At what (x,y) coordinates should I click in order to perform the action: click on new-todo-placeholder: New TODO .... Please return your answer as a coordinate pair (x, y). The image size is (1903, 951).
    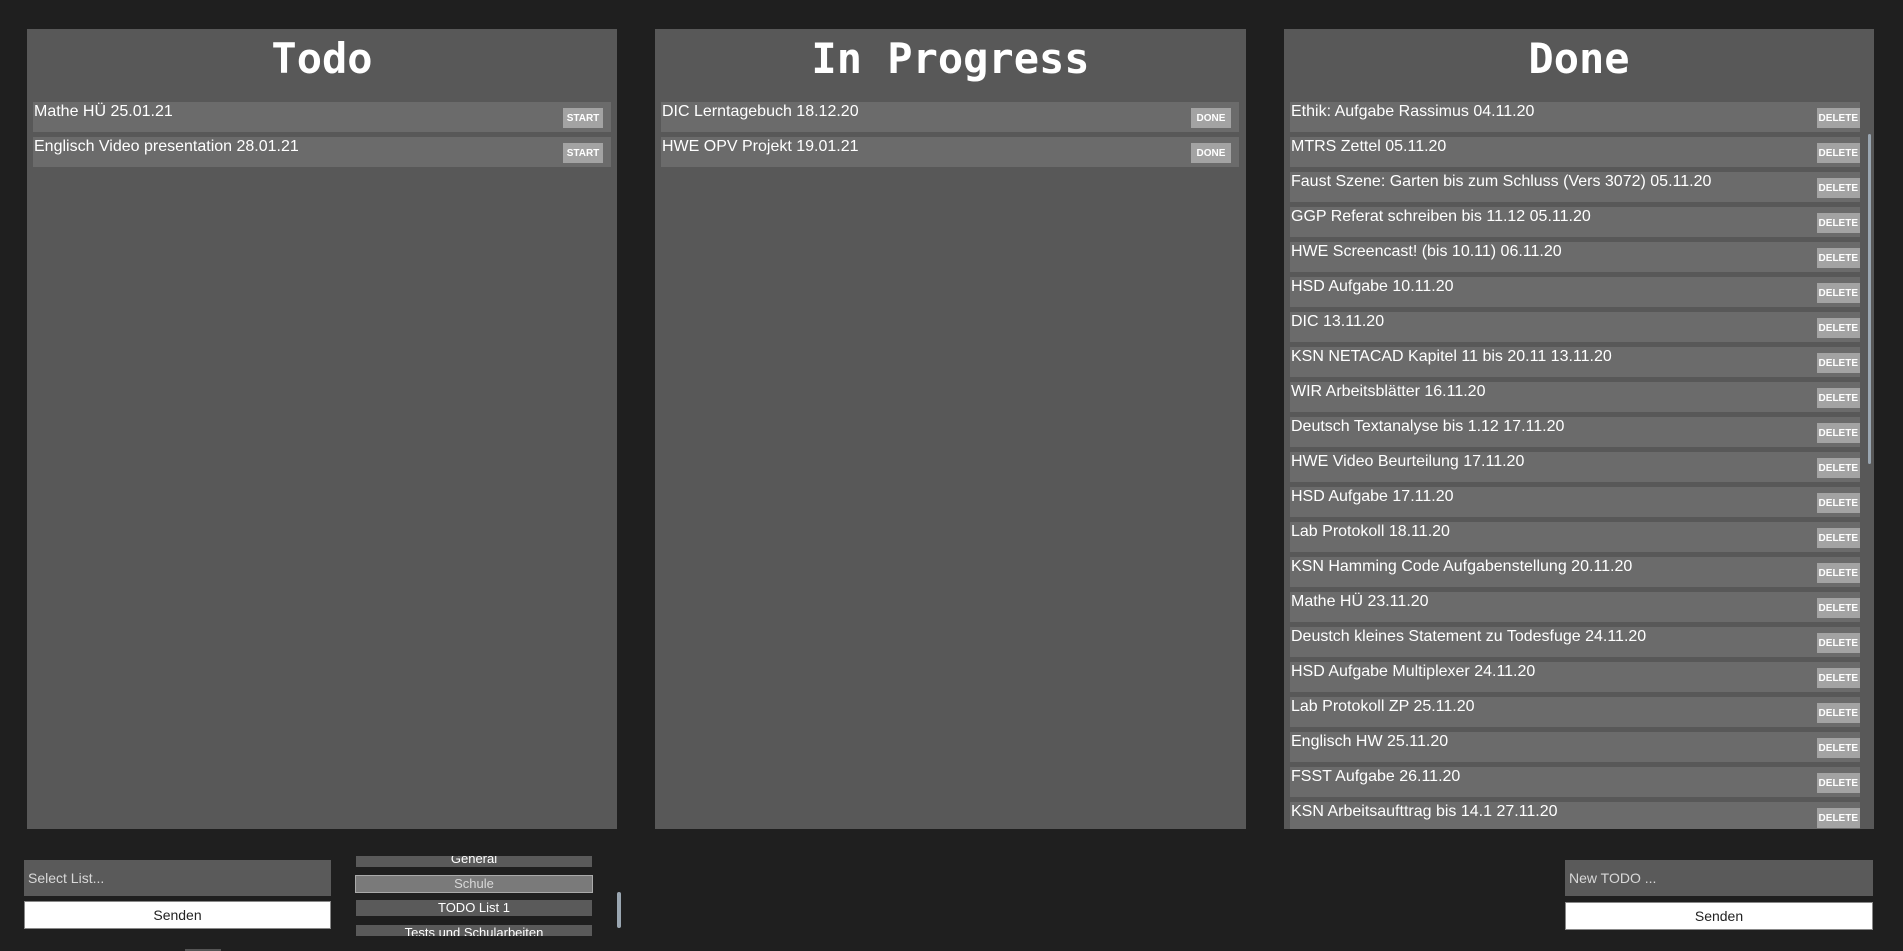
    Looking at the image, I should click on (1613, 878).